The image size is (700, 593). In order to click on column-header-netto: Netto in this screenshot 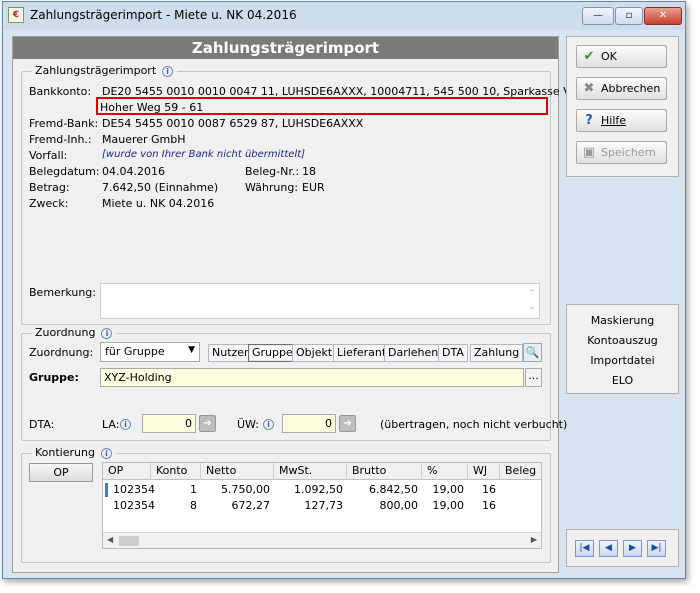, I will do `click(237, 471)`.